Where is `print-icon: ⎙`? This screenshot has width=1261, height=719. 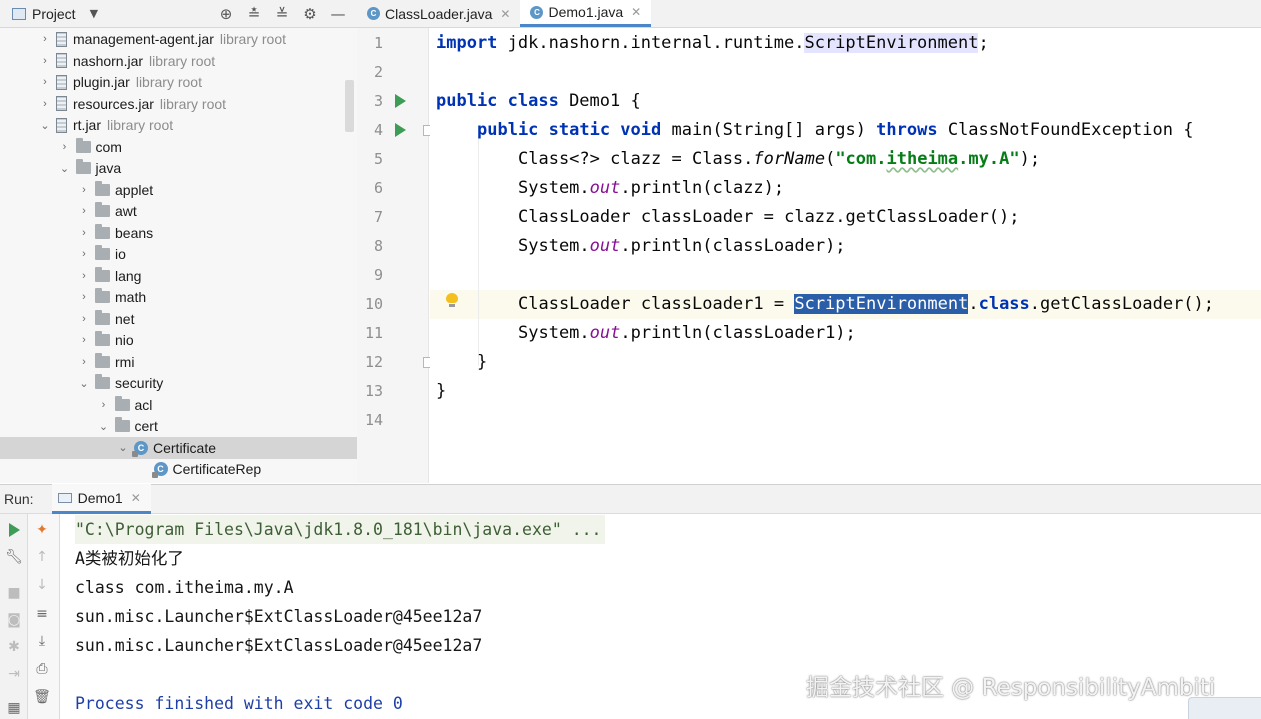 print-icon: ⎙ is located at coordinates (42, 669).